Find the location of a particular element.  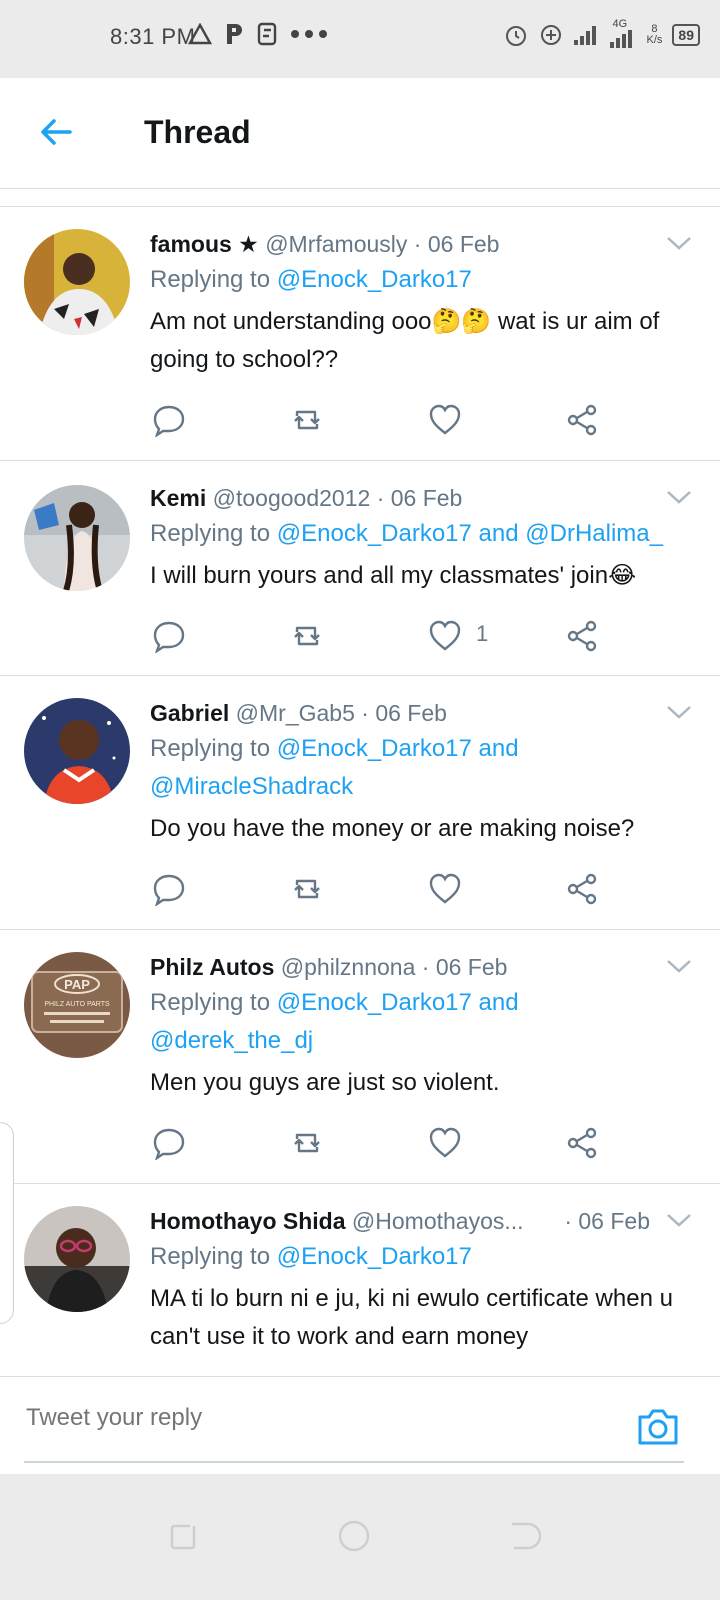

tweet-header: famous ★ @Mrfamously · 06 Feb is located at coordinates (420, 244).